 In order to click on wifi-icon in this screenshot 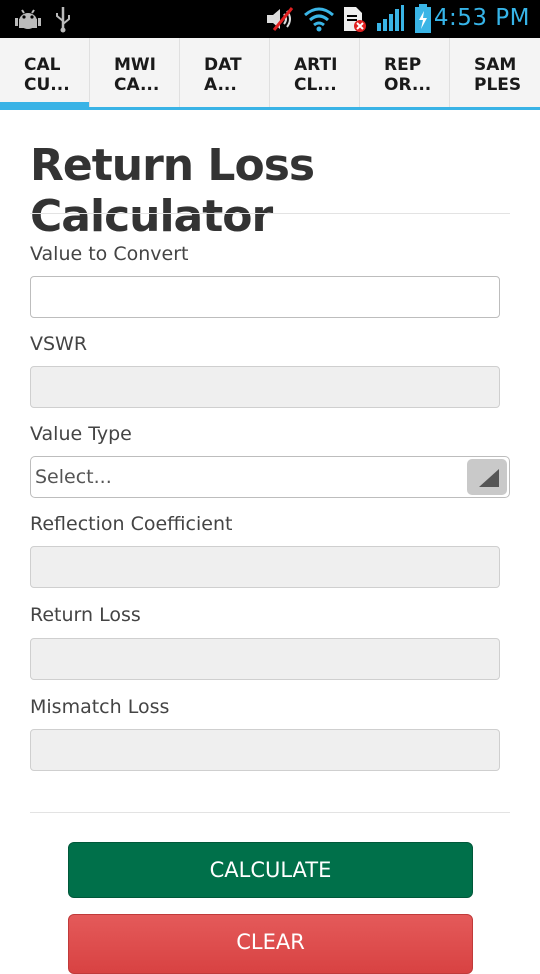, I will do `click(319, 19)`.